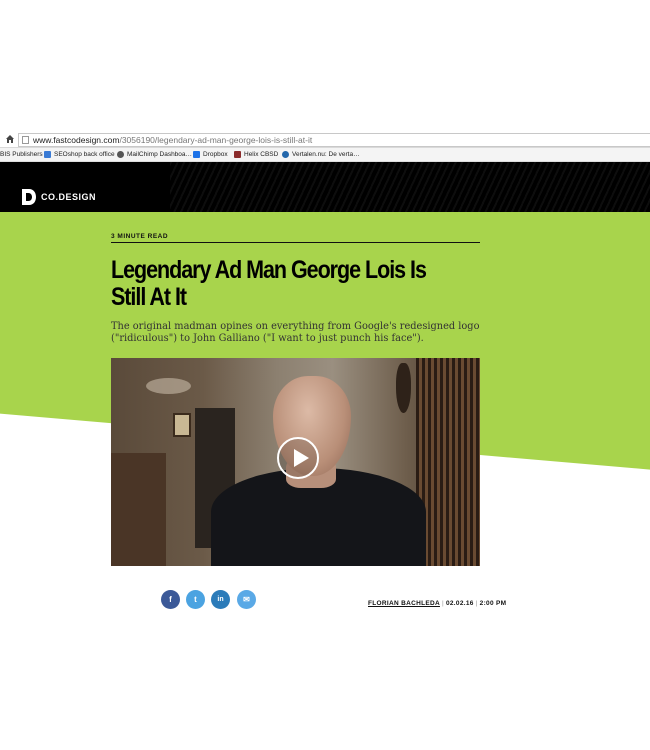 This screenshot has height=750, width=650. Describe the element at coordinates (29, 197) in the screenshot. I see `fastco-logo-icon` at that location.